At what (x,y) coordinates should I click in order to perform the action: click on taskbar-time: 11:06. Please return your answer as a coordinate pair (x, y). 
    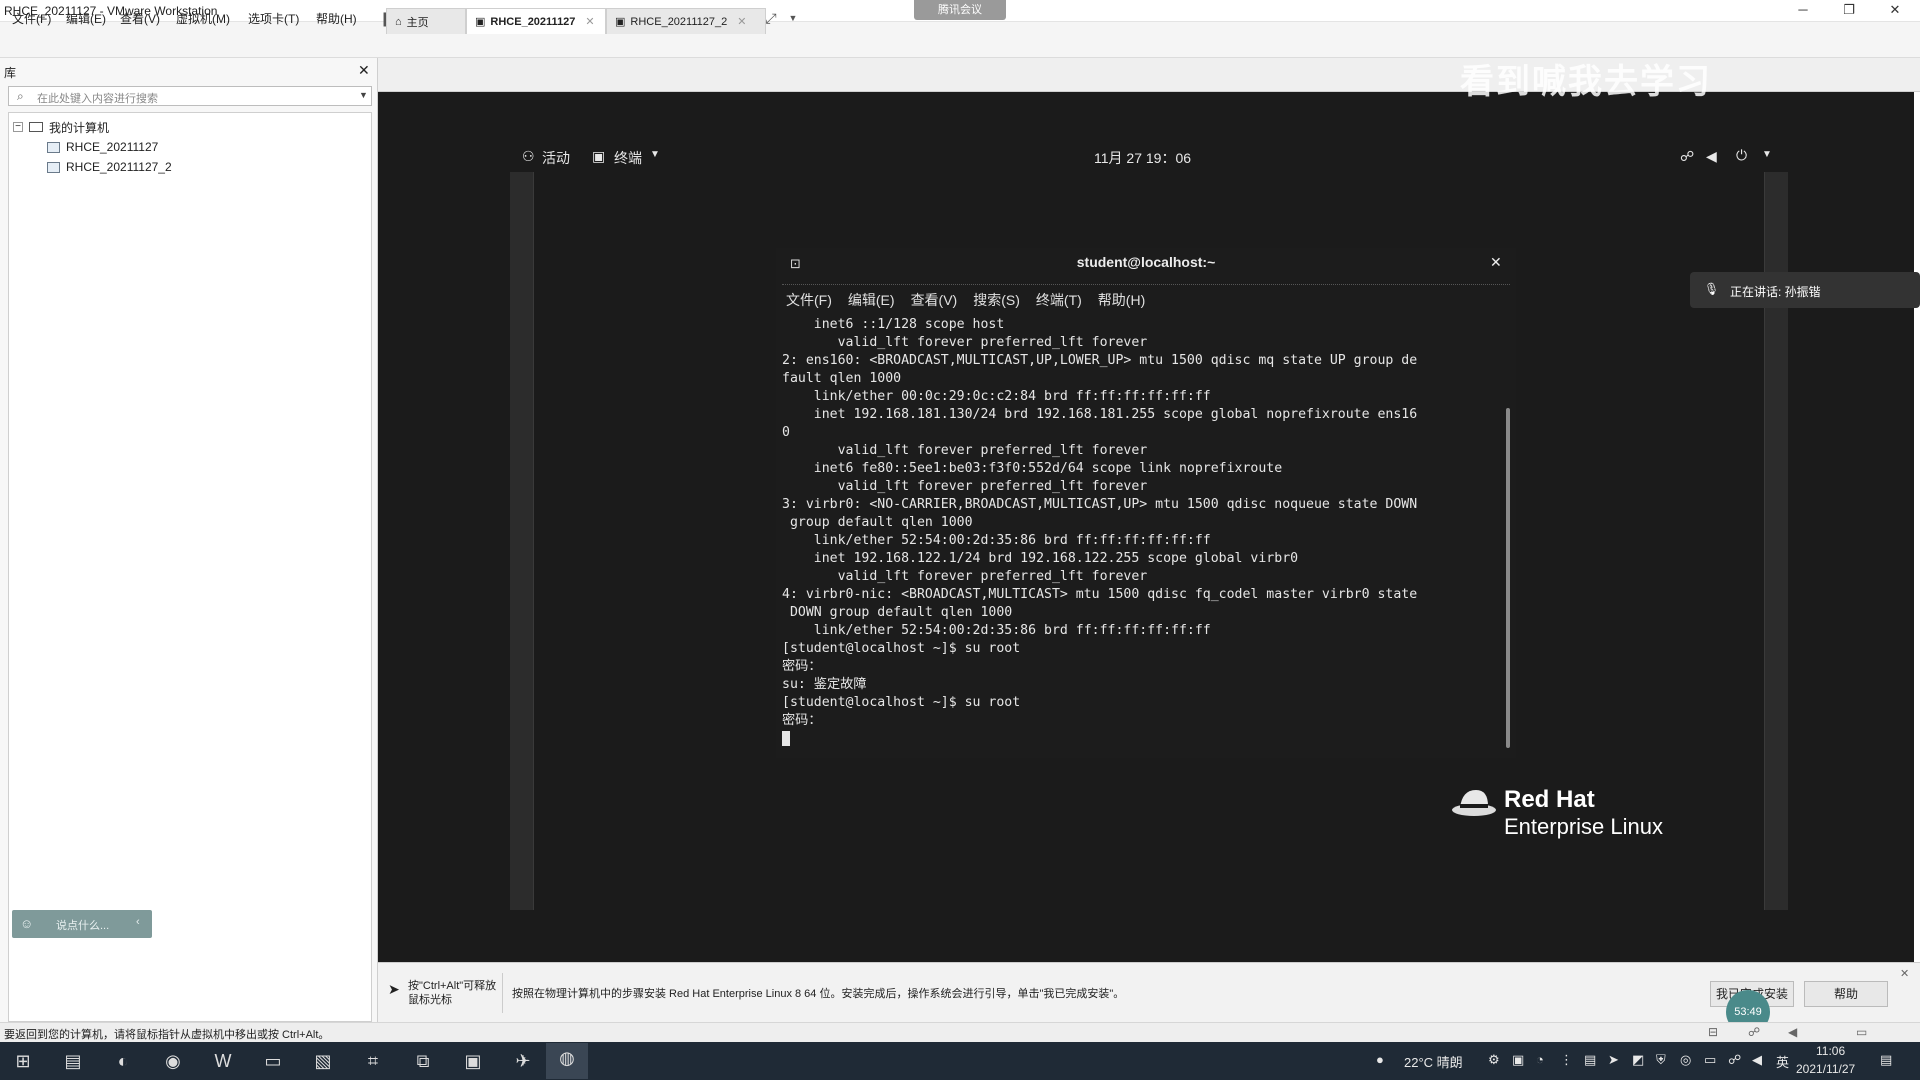
    Looking at the image, I should click on (1830, 1051).